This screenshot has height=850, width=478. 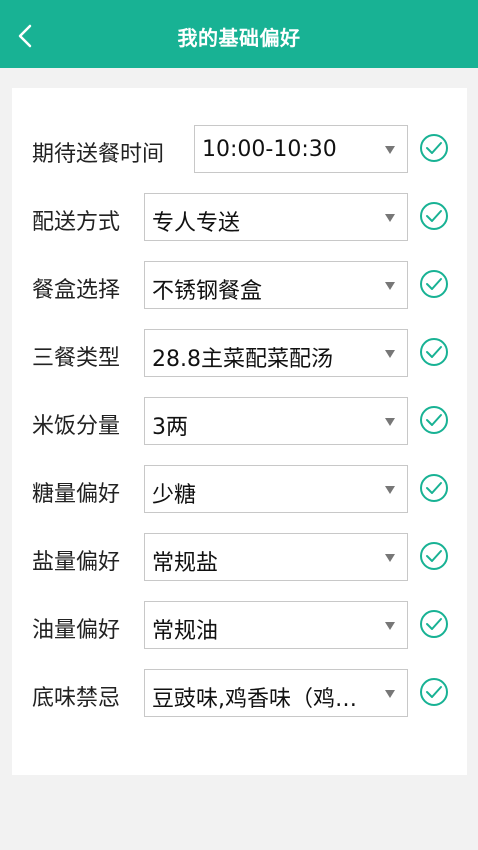 I want to click on select-value: 28.8主菜配菜配汤, so click(x=242, y=359).